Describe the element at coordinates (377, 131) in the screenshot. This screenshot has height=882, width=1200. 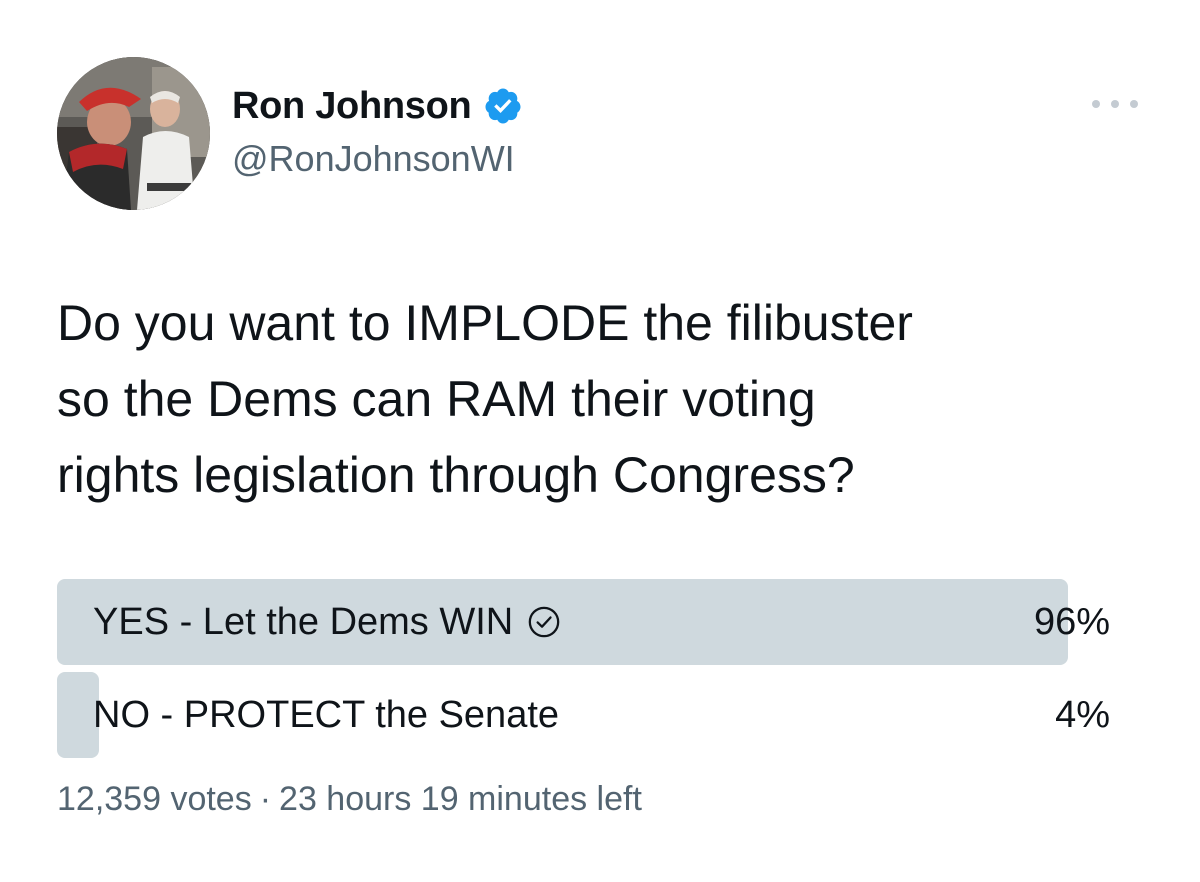
I see `author-block: Ron Johnson @RonJohnsonWI` at that location.